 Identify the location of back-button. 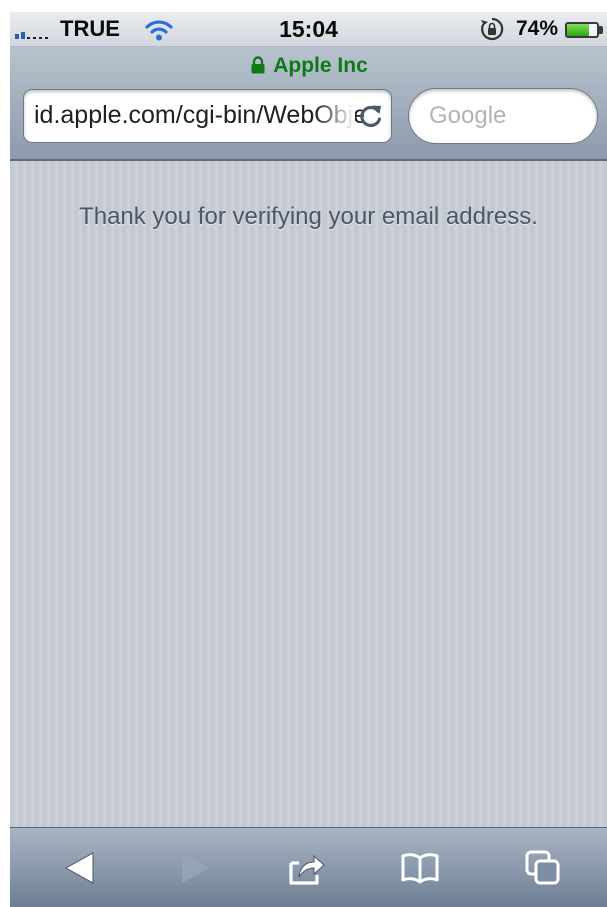
(80, 868).